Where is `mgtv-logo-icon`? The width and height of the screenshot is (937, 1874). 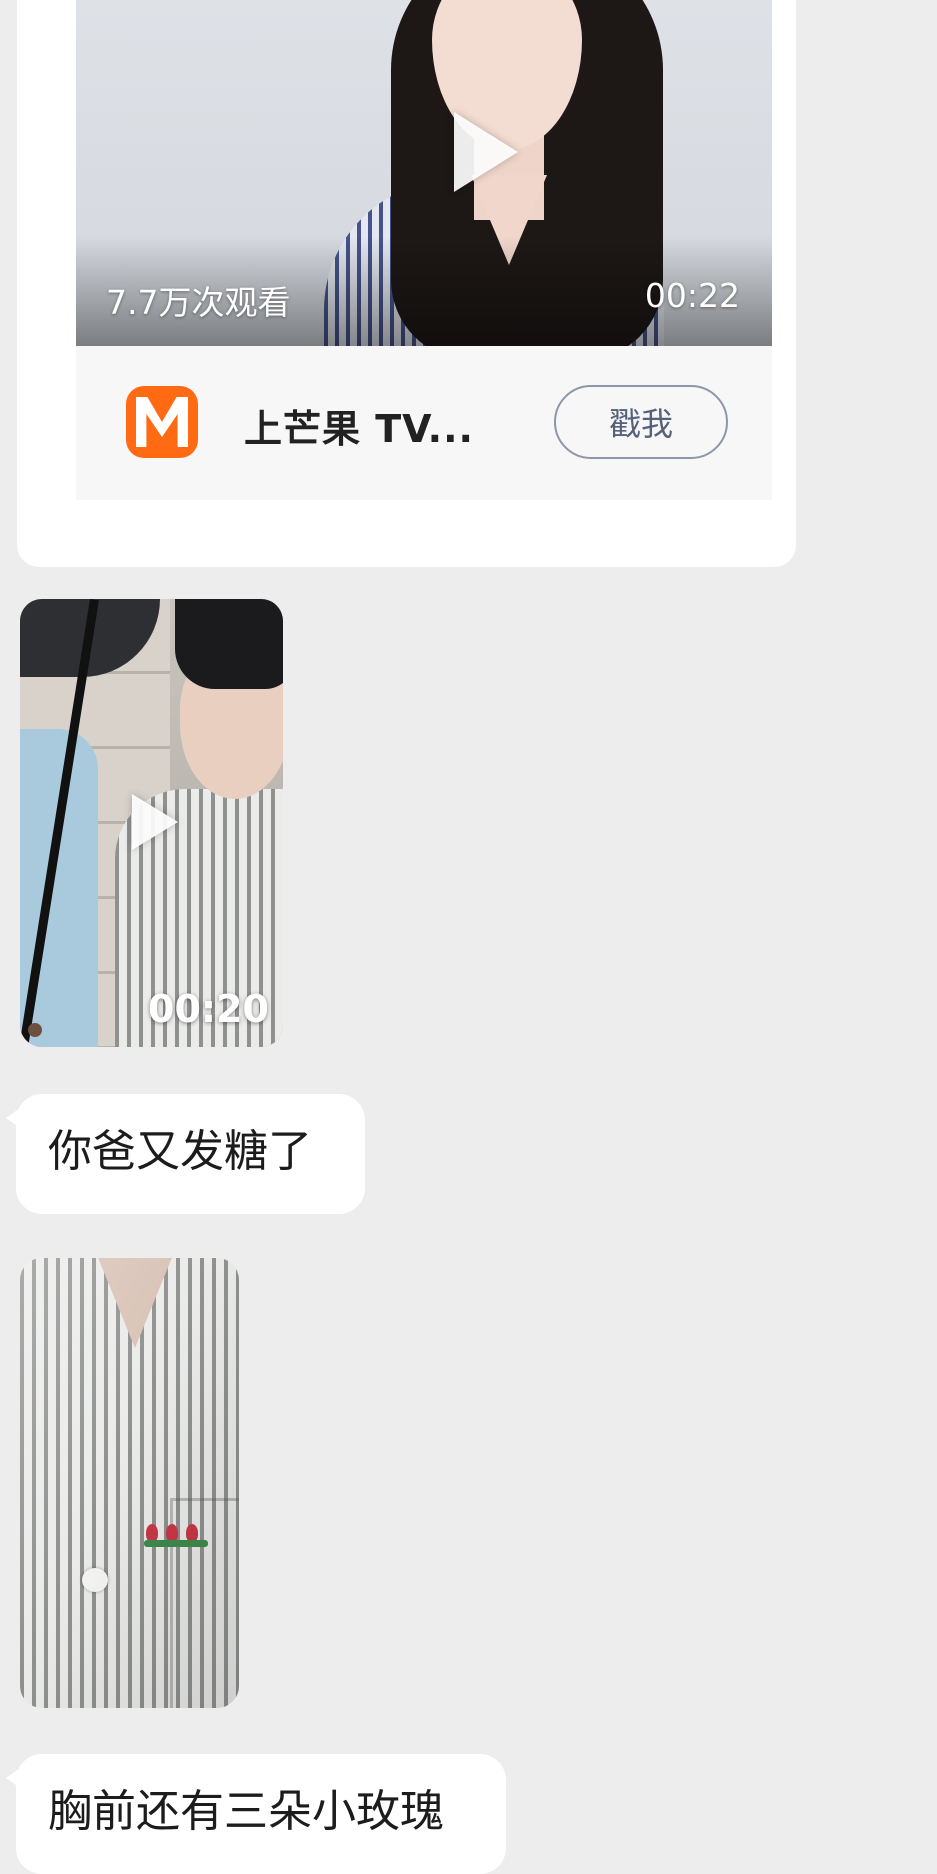 mgtv-logo-icon is located at coordinates (162, 422).